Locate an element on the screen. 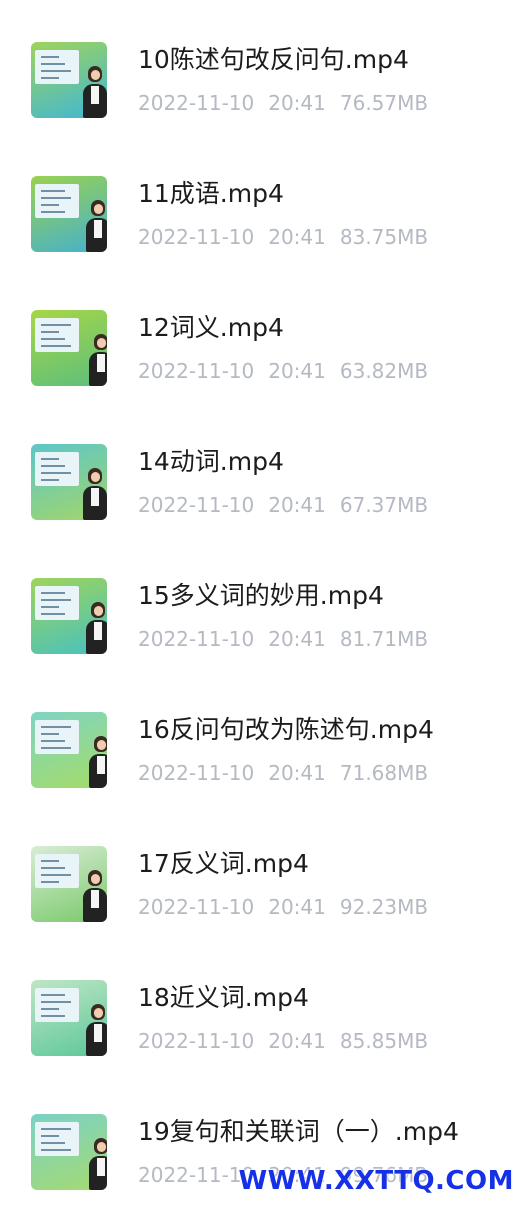 The width and height of the screenshot is (520, 1206). file-row: 16反问句改为陈述句.mp4 2022-11-10 20:41 71.68MB is located at coordinates (260, 737).